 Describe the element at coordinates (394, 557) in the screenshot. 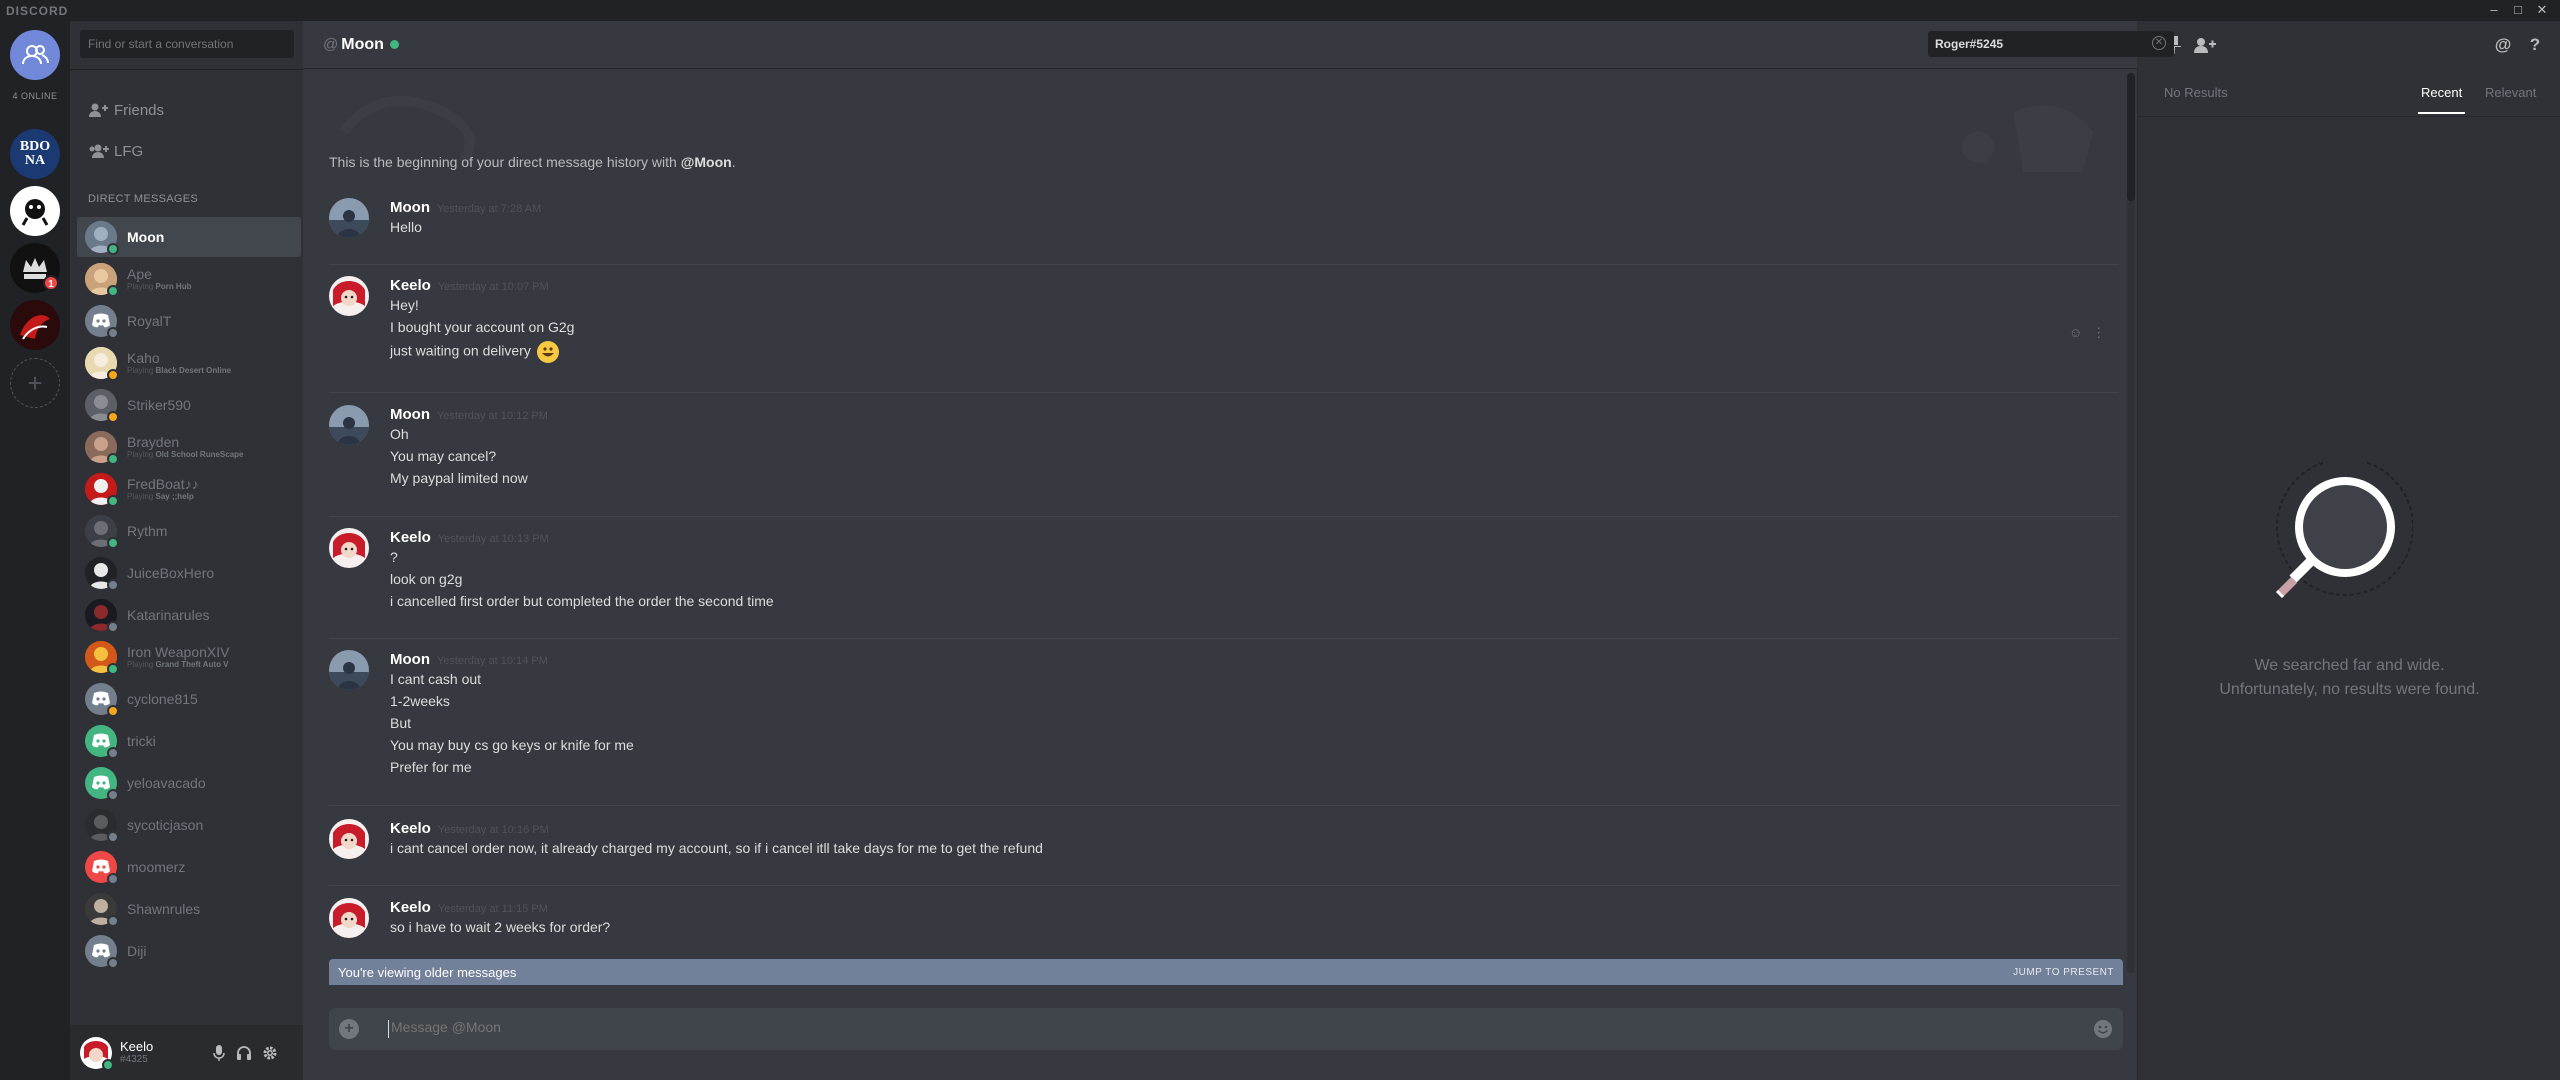

I see `message-text: ?` at that location.